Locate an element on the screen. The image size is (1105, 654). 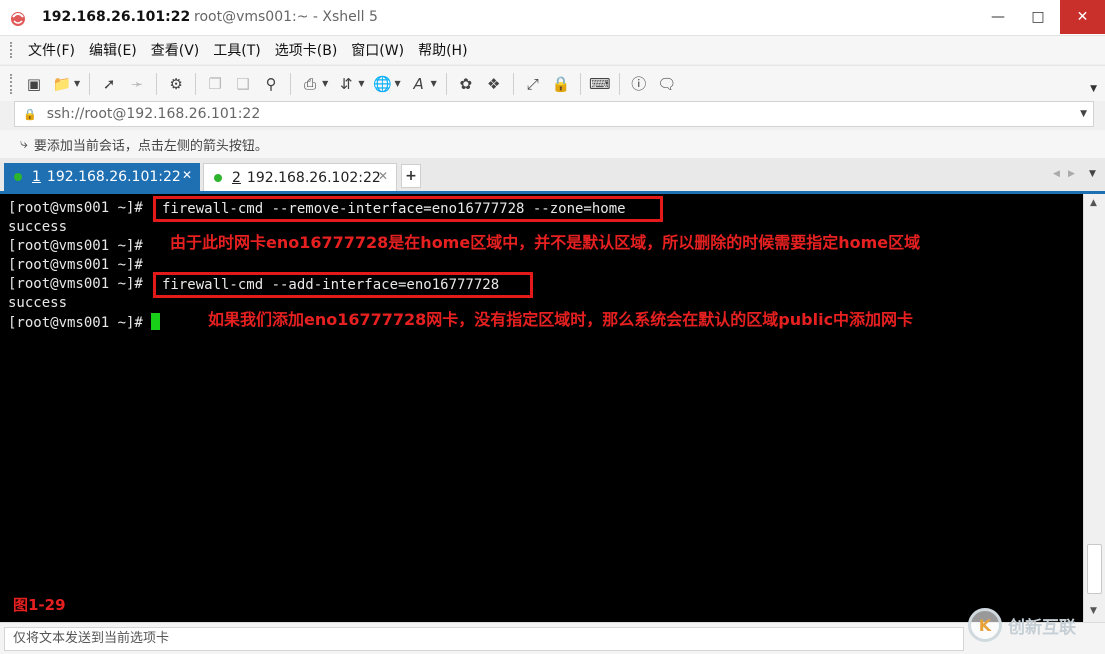
window-title-host: 192.168.26.101:22 is located at coordinates (116, 17).